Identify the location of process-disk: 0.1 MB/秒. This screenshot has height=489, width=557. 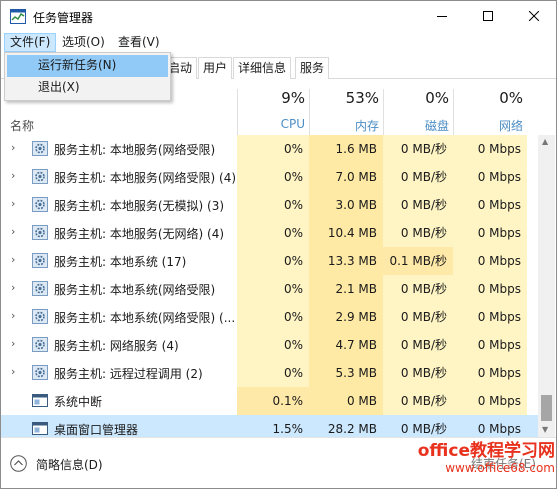
(418, 261).